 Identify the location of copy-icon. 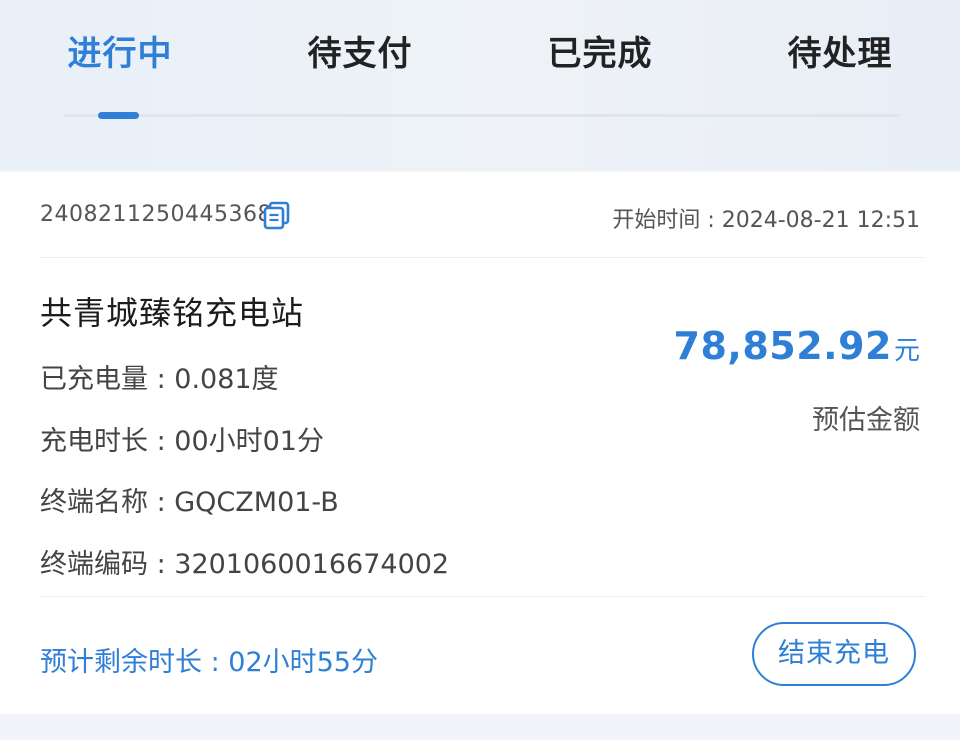
(277, 215).